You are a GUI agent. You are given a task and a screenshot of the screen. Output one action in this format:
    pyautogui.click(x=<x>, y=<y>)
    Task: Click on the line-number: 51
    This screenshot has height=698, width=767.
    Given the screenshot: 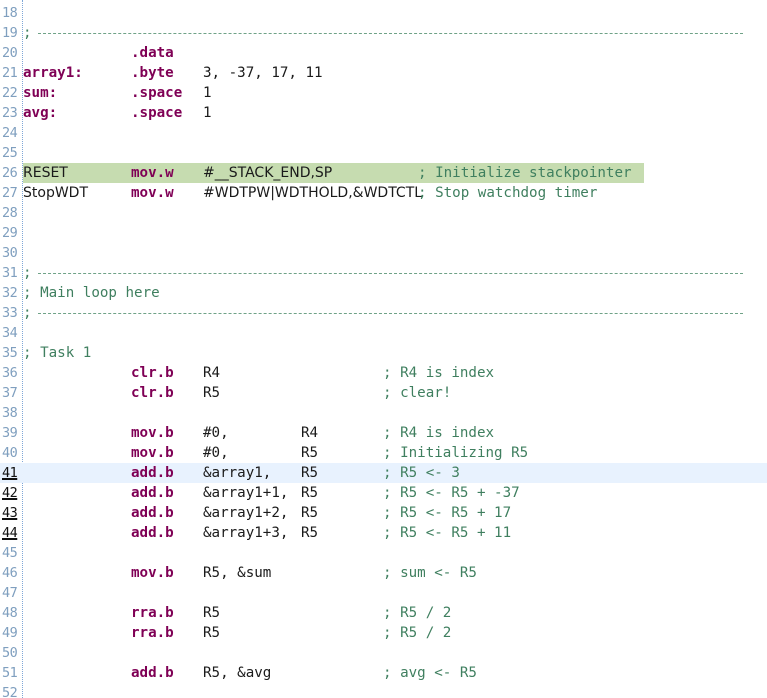 What is the action you would take?
    pyautogui.click(x=12, y=673)
    